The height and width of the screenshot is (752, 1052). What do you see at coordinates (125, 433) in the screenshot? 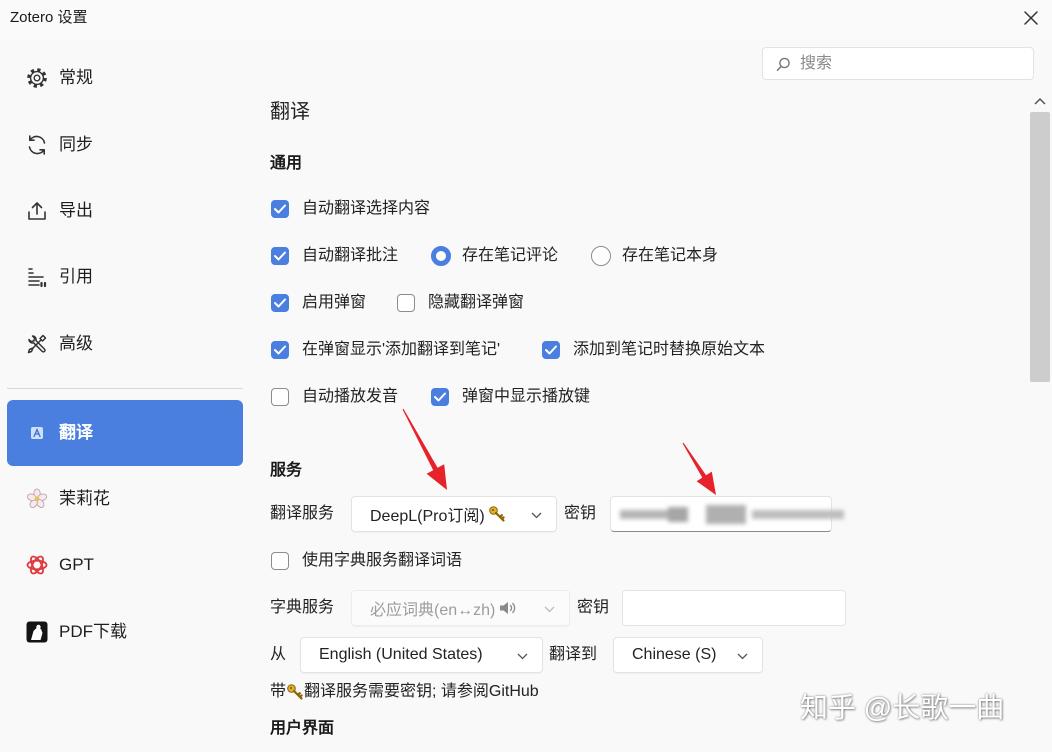
I see `sidebar-item-translate: 翻译` at bounding box center [125, 433].